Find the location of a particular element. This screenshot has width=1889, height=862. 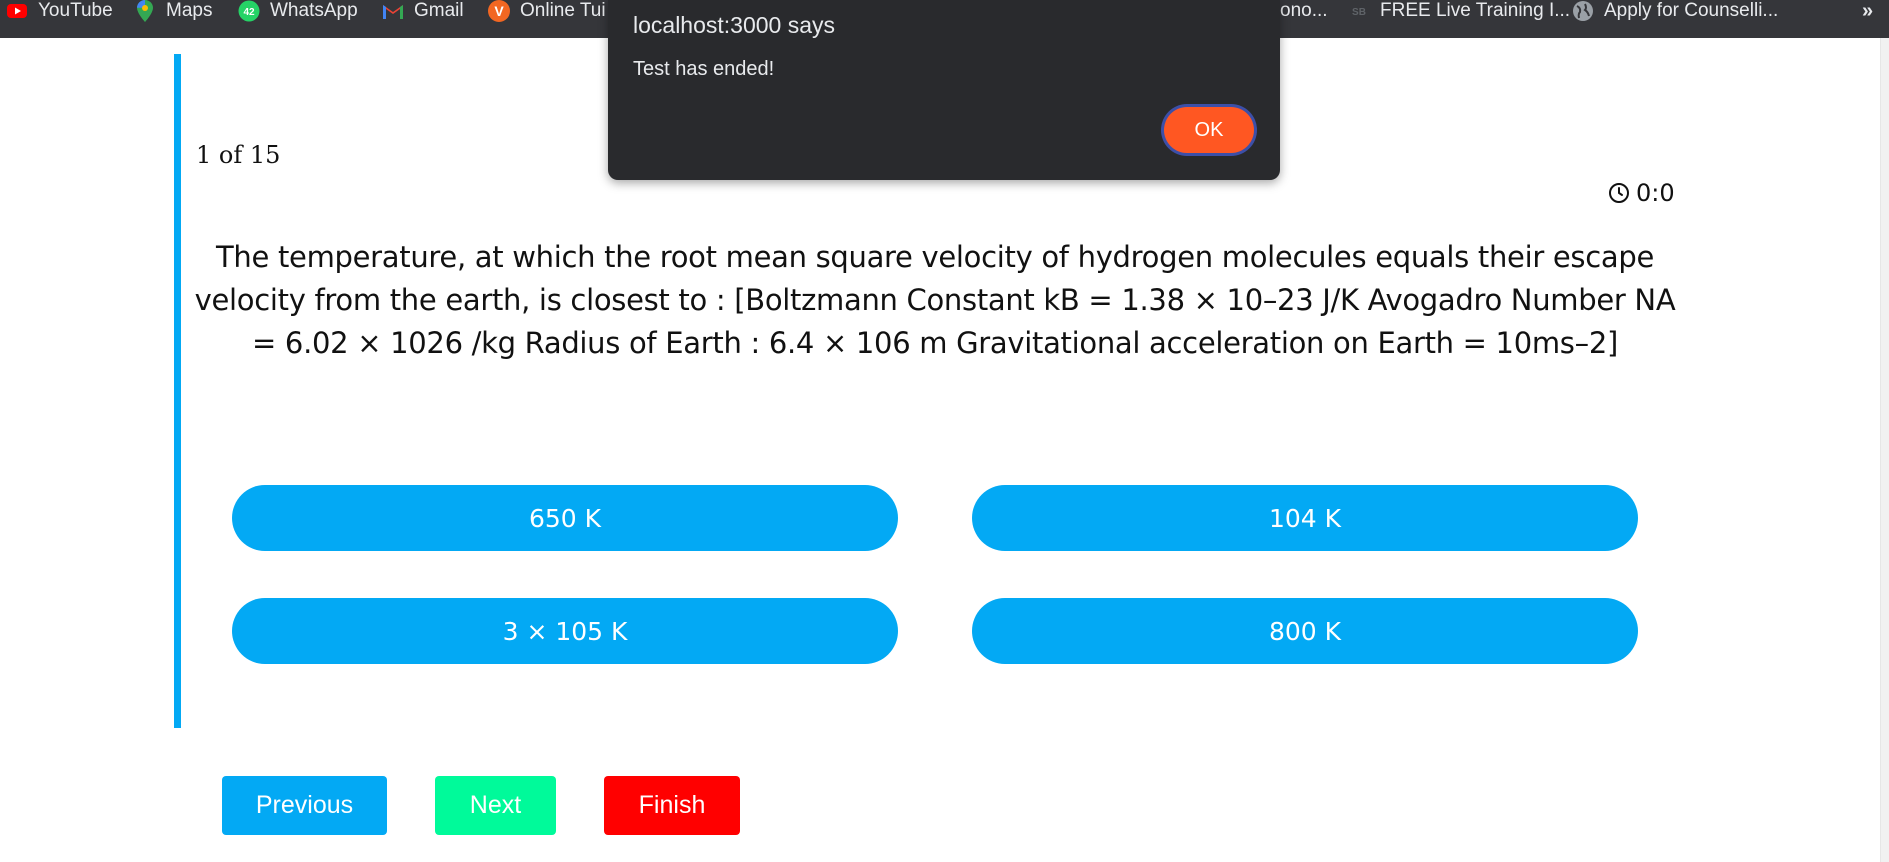

option-a-button: 650 K is located at coordinates (565, 518).